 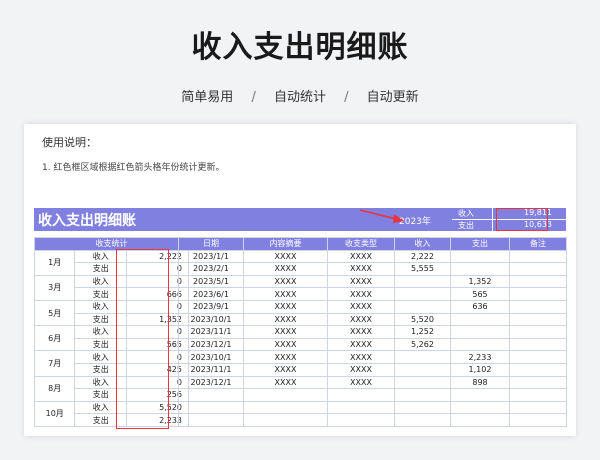 I want to click on column-header: 收支类型, so click(x=361, y=244).